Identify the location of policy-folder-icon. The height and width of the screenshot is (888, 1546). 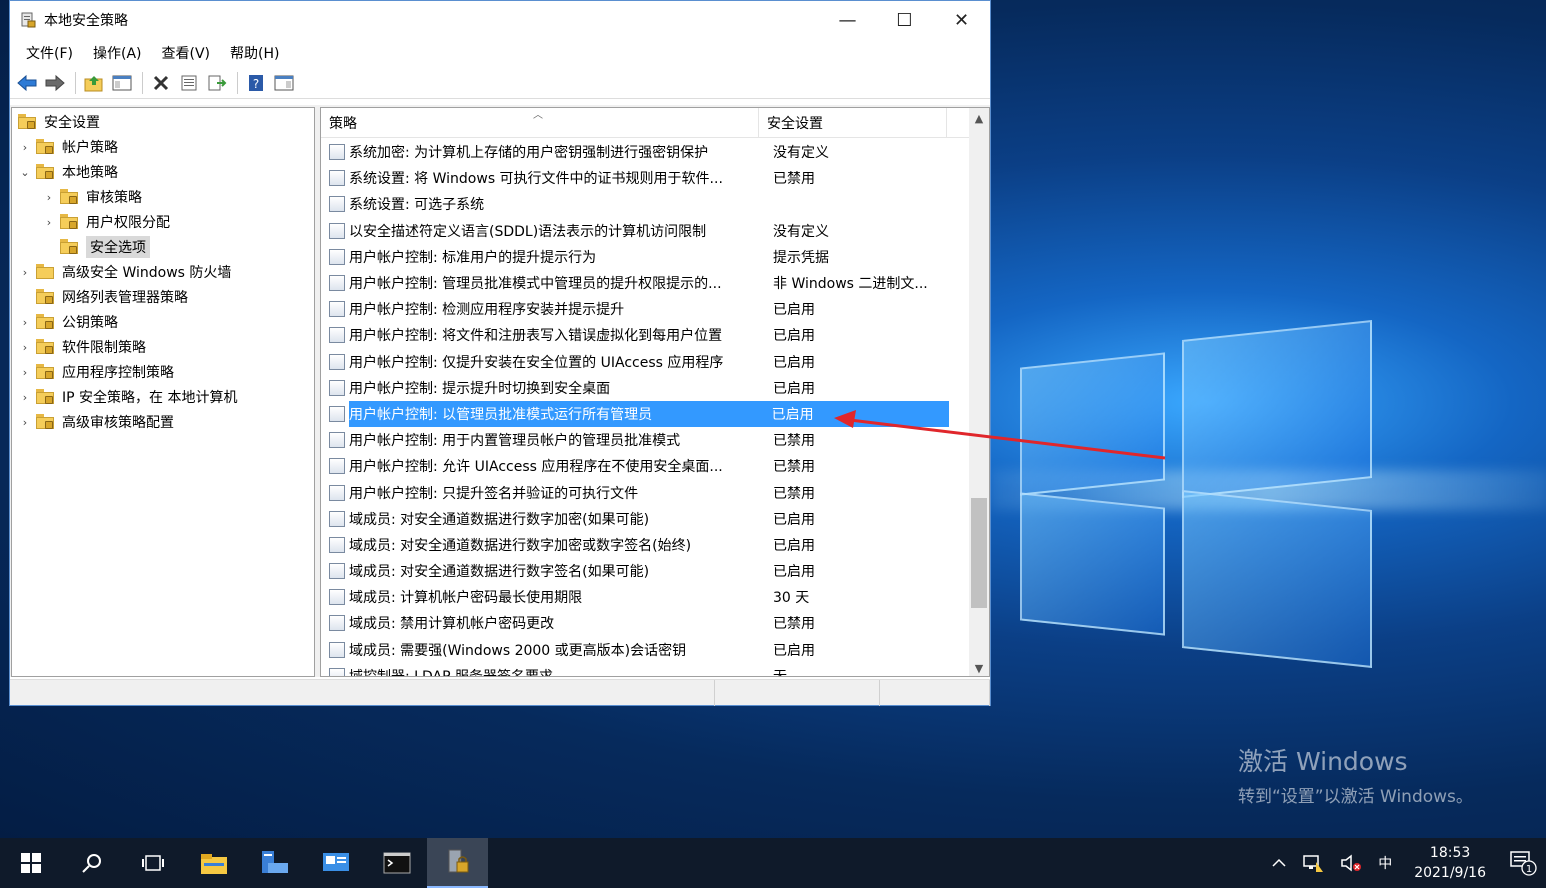
(70, 247).